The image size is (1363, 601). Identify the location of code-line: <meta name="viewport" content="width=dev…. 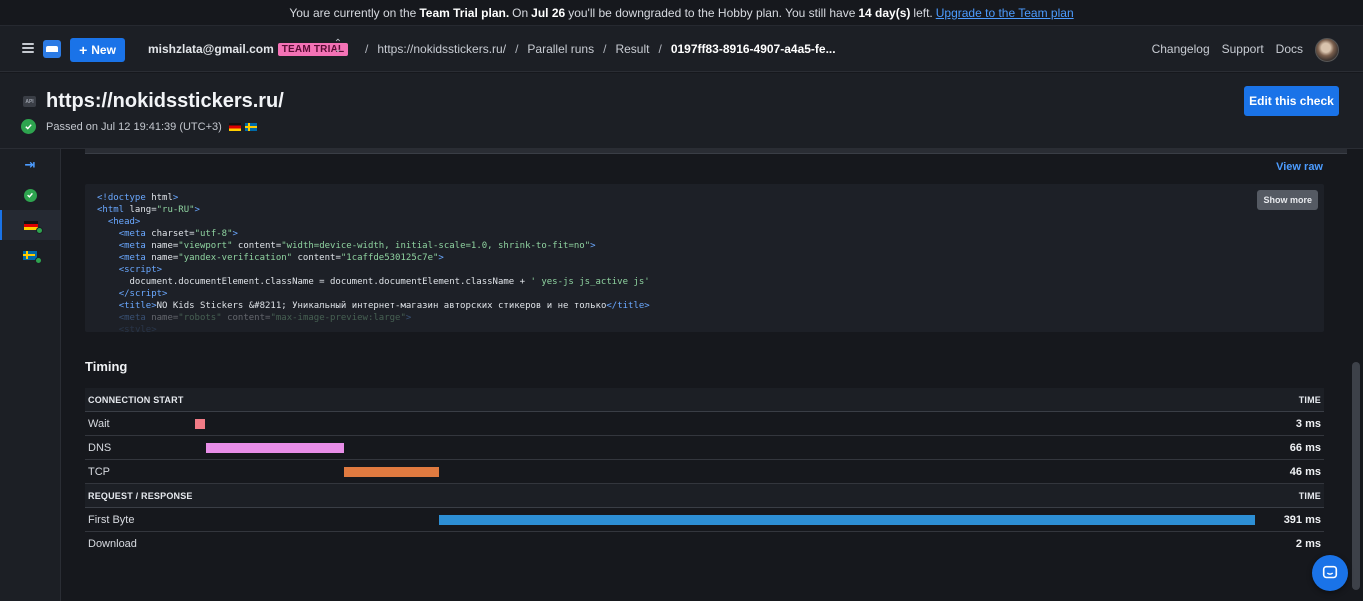
(357, 246).